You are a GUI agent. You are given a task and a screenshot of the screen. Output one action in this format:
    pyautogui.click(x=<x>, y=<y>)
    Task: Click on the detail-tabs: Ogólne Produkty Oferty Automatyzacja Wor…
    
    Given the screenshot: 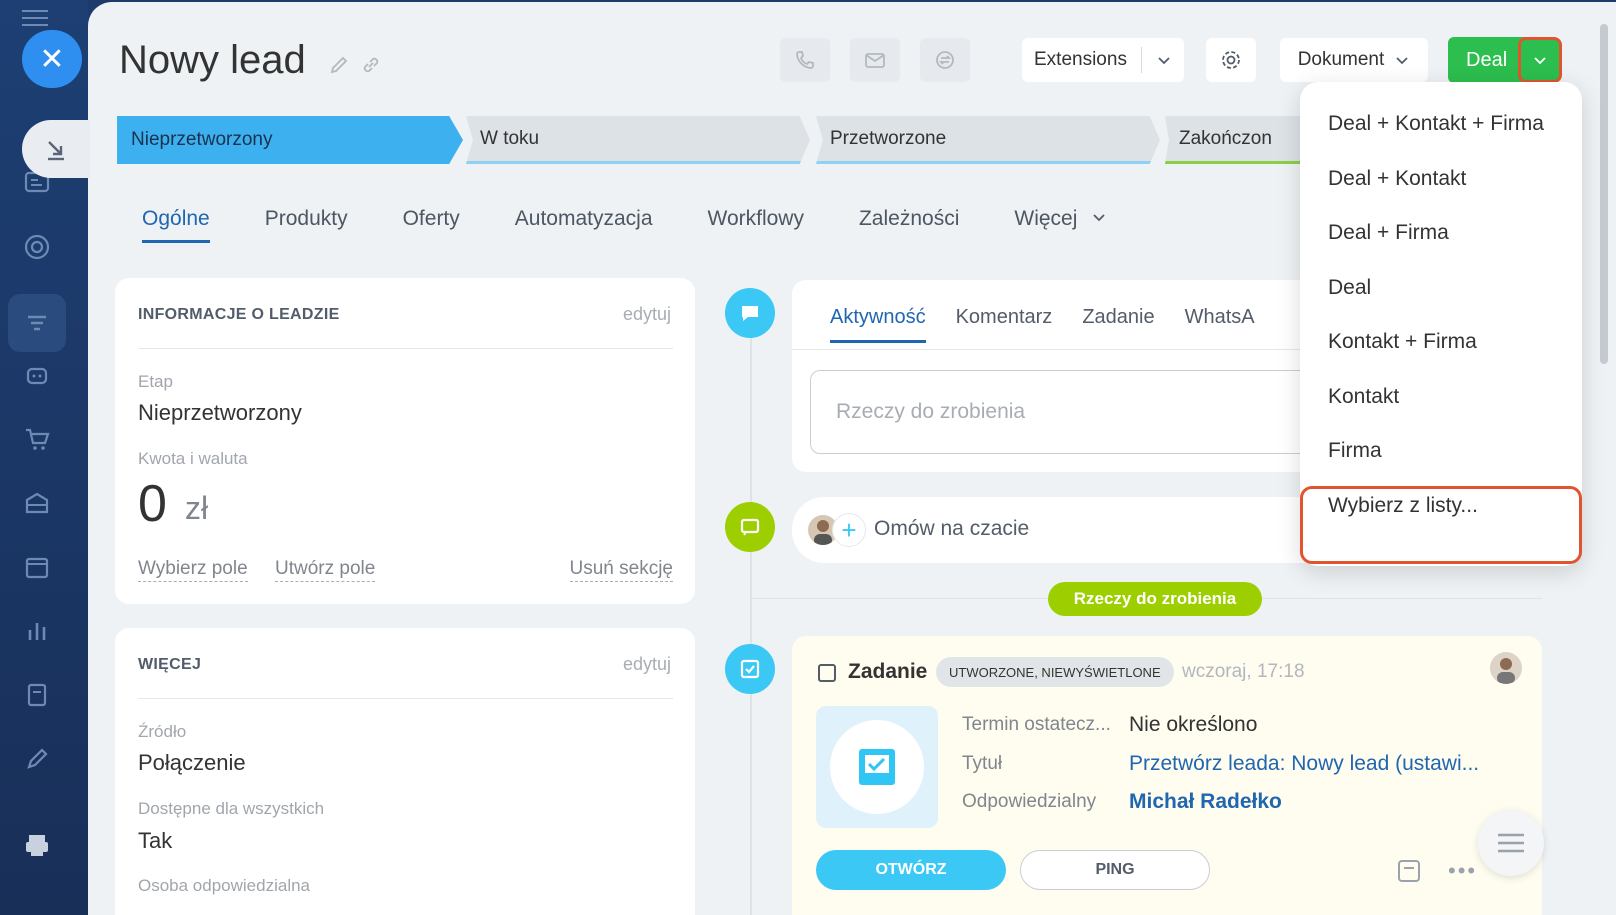 What is the action you would take?
    pyautogui.click(x=652, y=225)
    